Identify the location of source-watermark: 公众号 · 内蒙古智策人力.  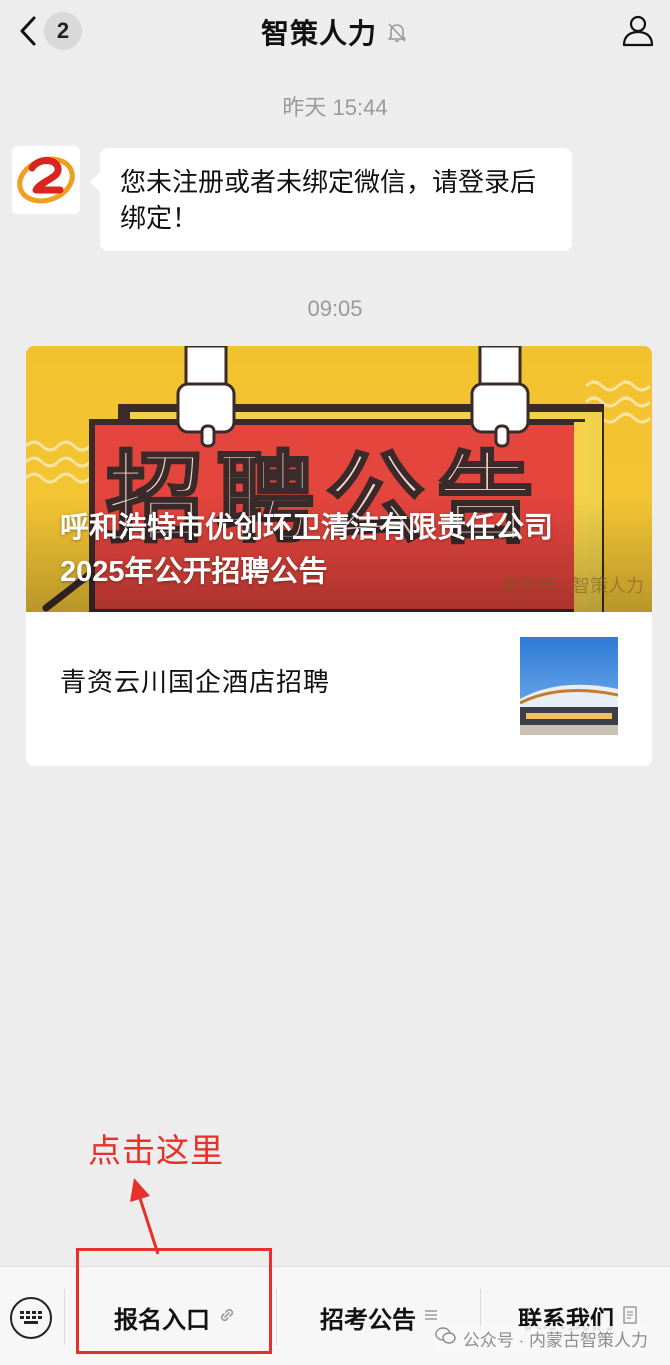
(541, 1338).